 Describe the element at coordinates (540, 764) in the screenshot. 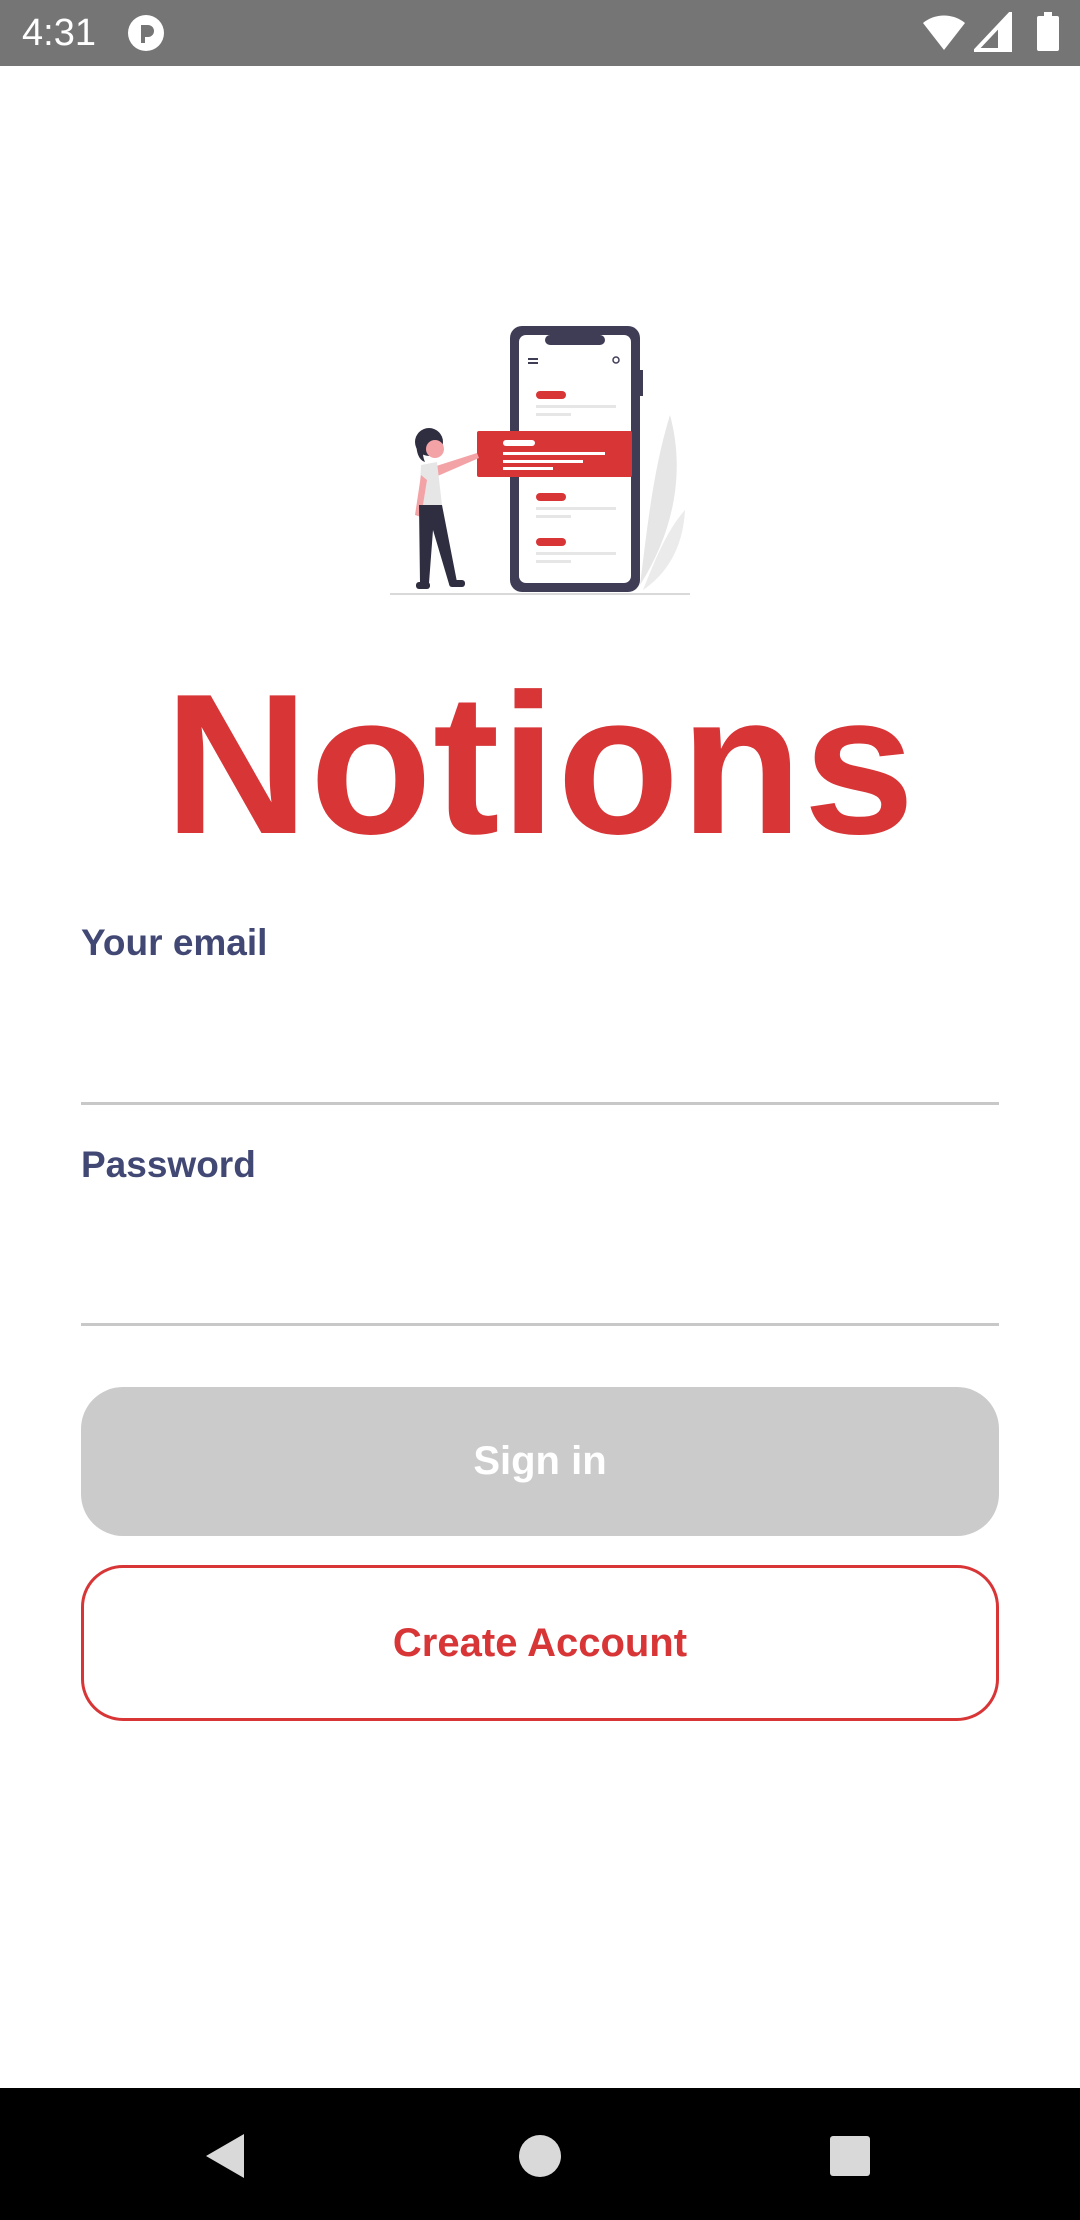

I see `app-title: Notions` at that location.